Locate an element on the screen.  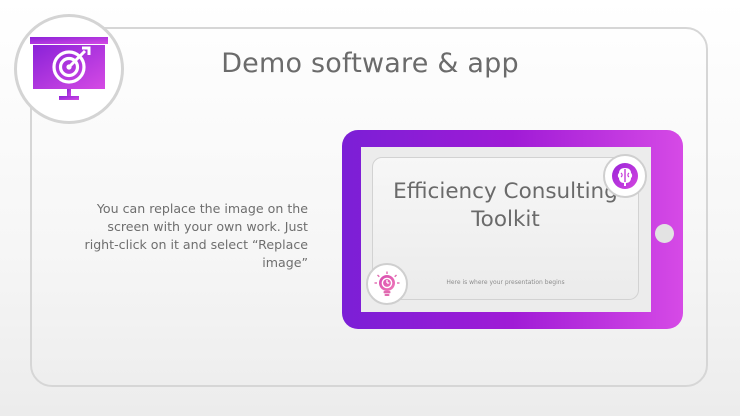
section-icon-badge is located at coordinates (69, 69).